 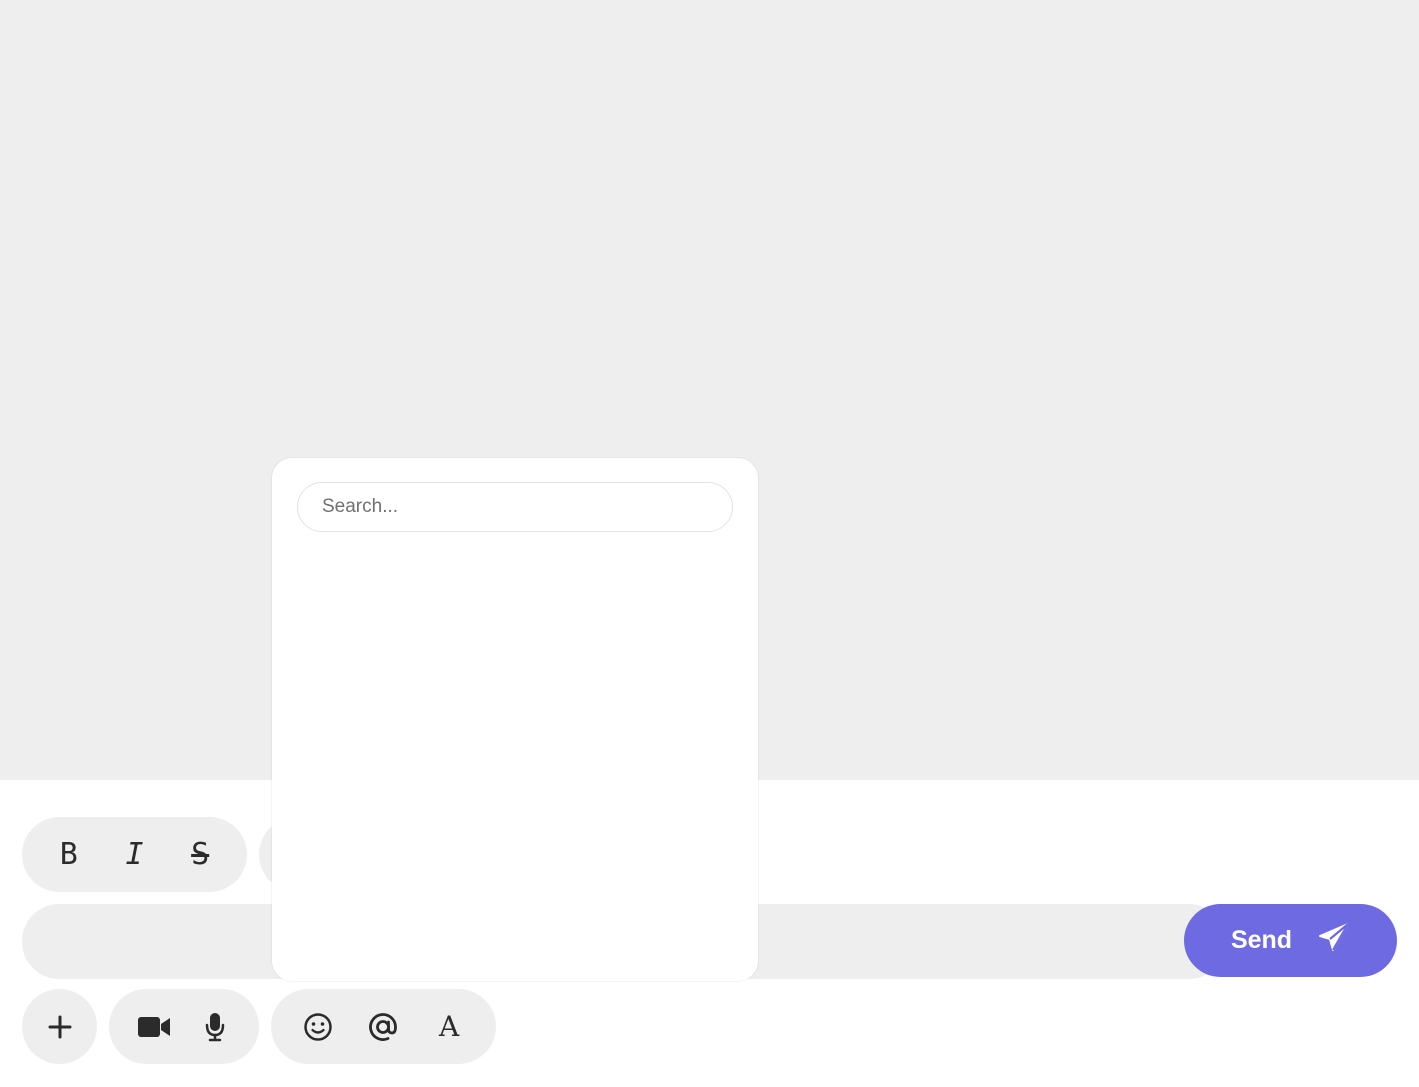 I want to click on emoji-icon, so click(x=318, y=1026).